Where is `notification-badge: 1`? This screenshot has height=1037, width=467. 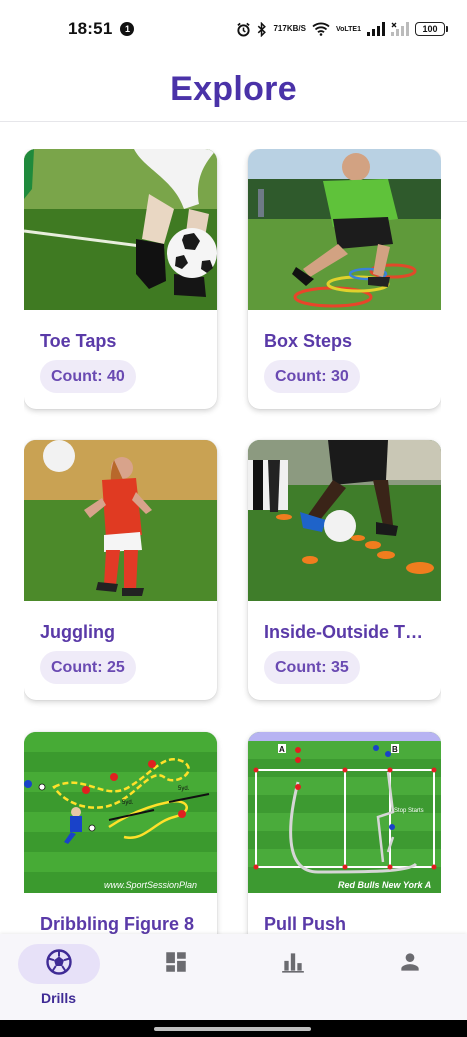 notification-badge: 1 is located at coordinates (127, 29).